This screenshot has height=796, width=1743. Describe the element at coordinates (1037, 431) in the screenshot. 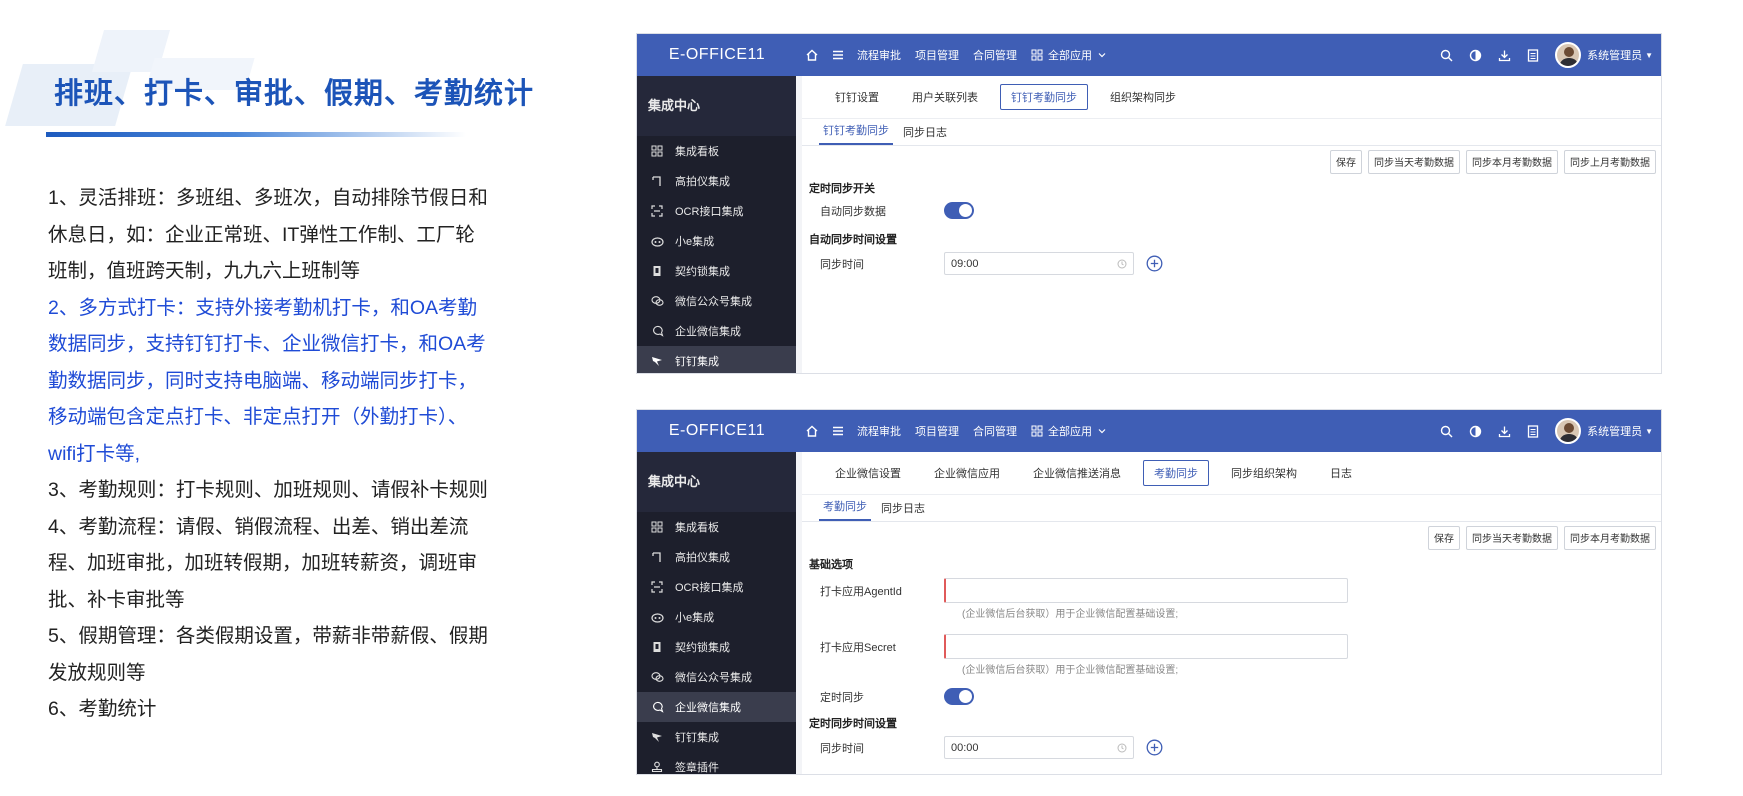

I see `apps-grid-icon` at that location.